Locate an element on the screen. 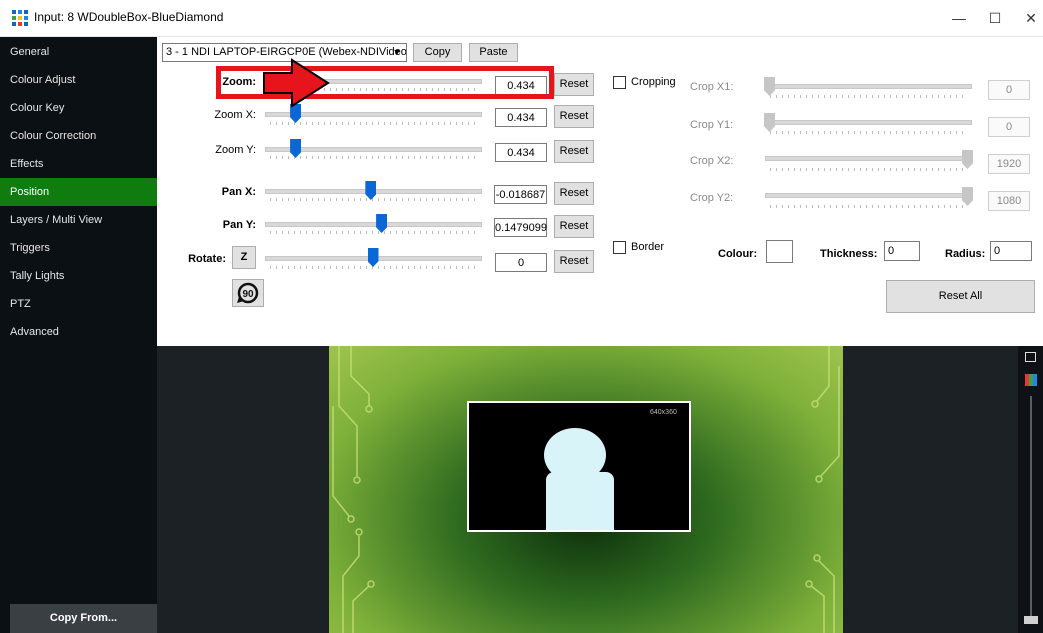 The height and width of the screenshot is (633, 1043). pan-x-value-field: -0.018687 is located at coordinates (520, 194).